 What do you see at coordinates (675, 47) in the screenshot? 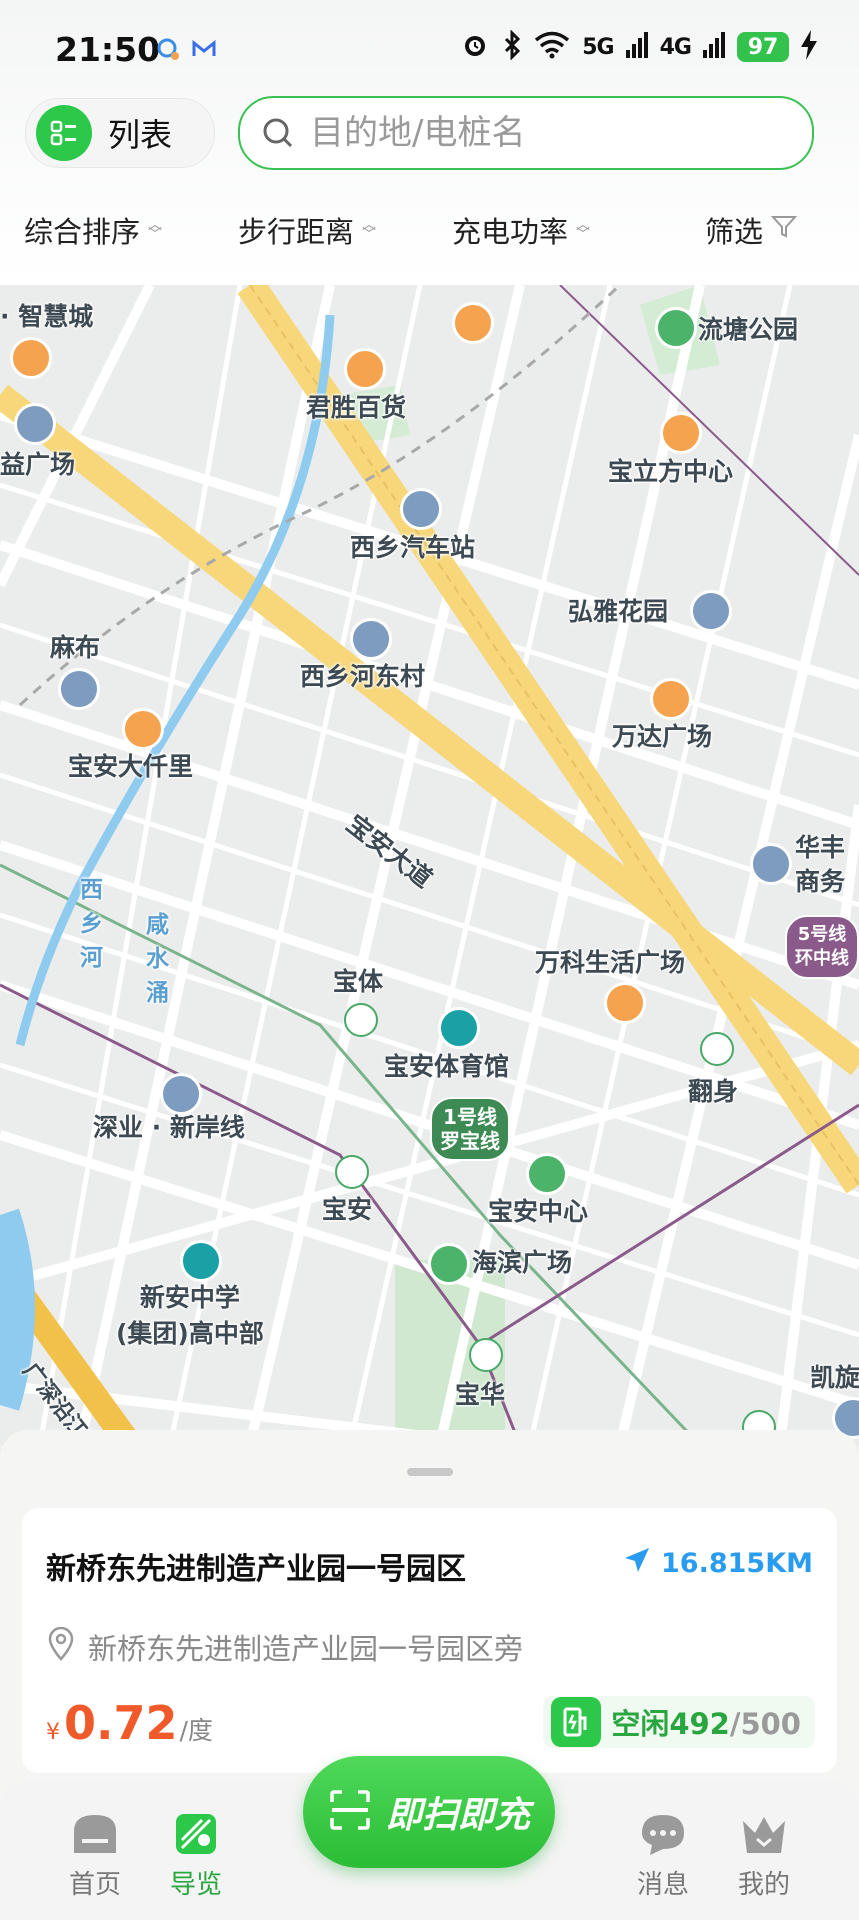
I see `signal-4g: 4G` at bounding box center [675, 47].